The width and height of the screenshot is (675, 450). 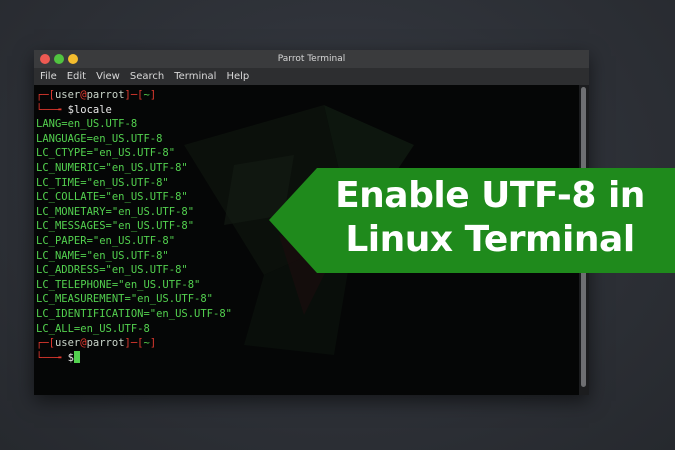 I want to click on banner-line-1: Enable UTF-8 in, so click(x=490, y=195).